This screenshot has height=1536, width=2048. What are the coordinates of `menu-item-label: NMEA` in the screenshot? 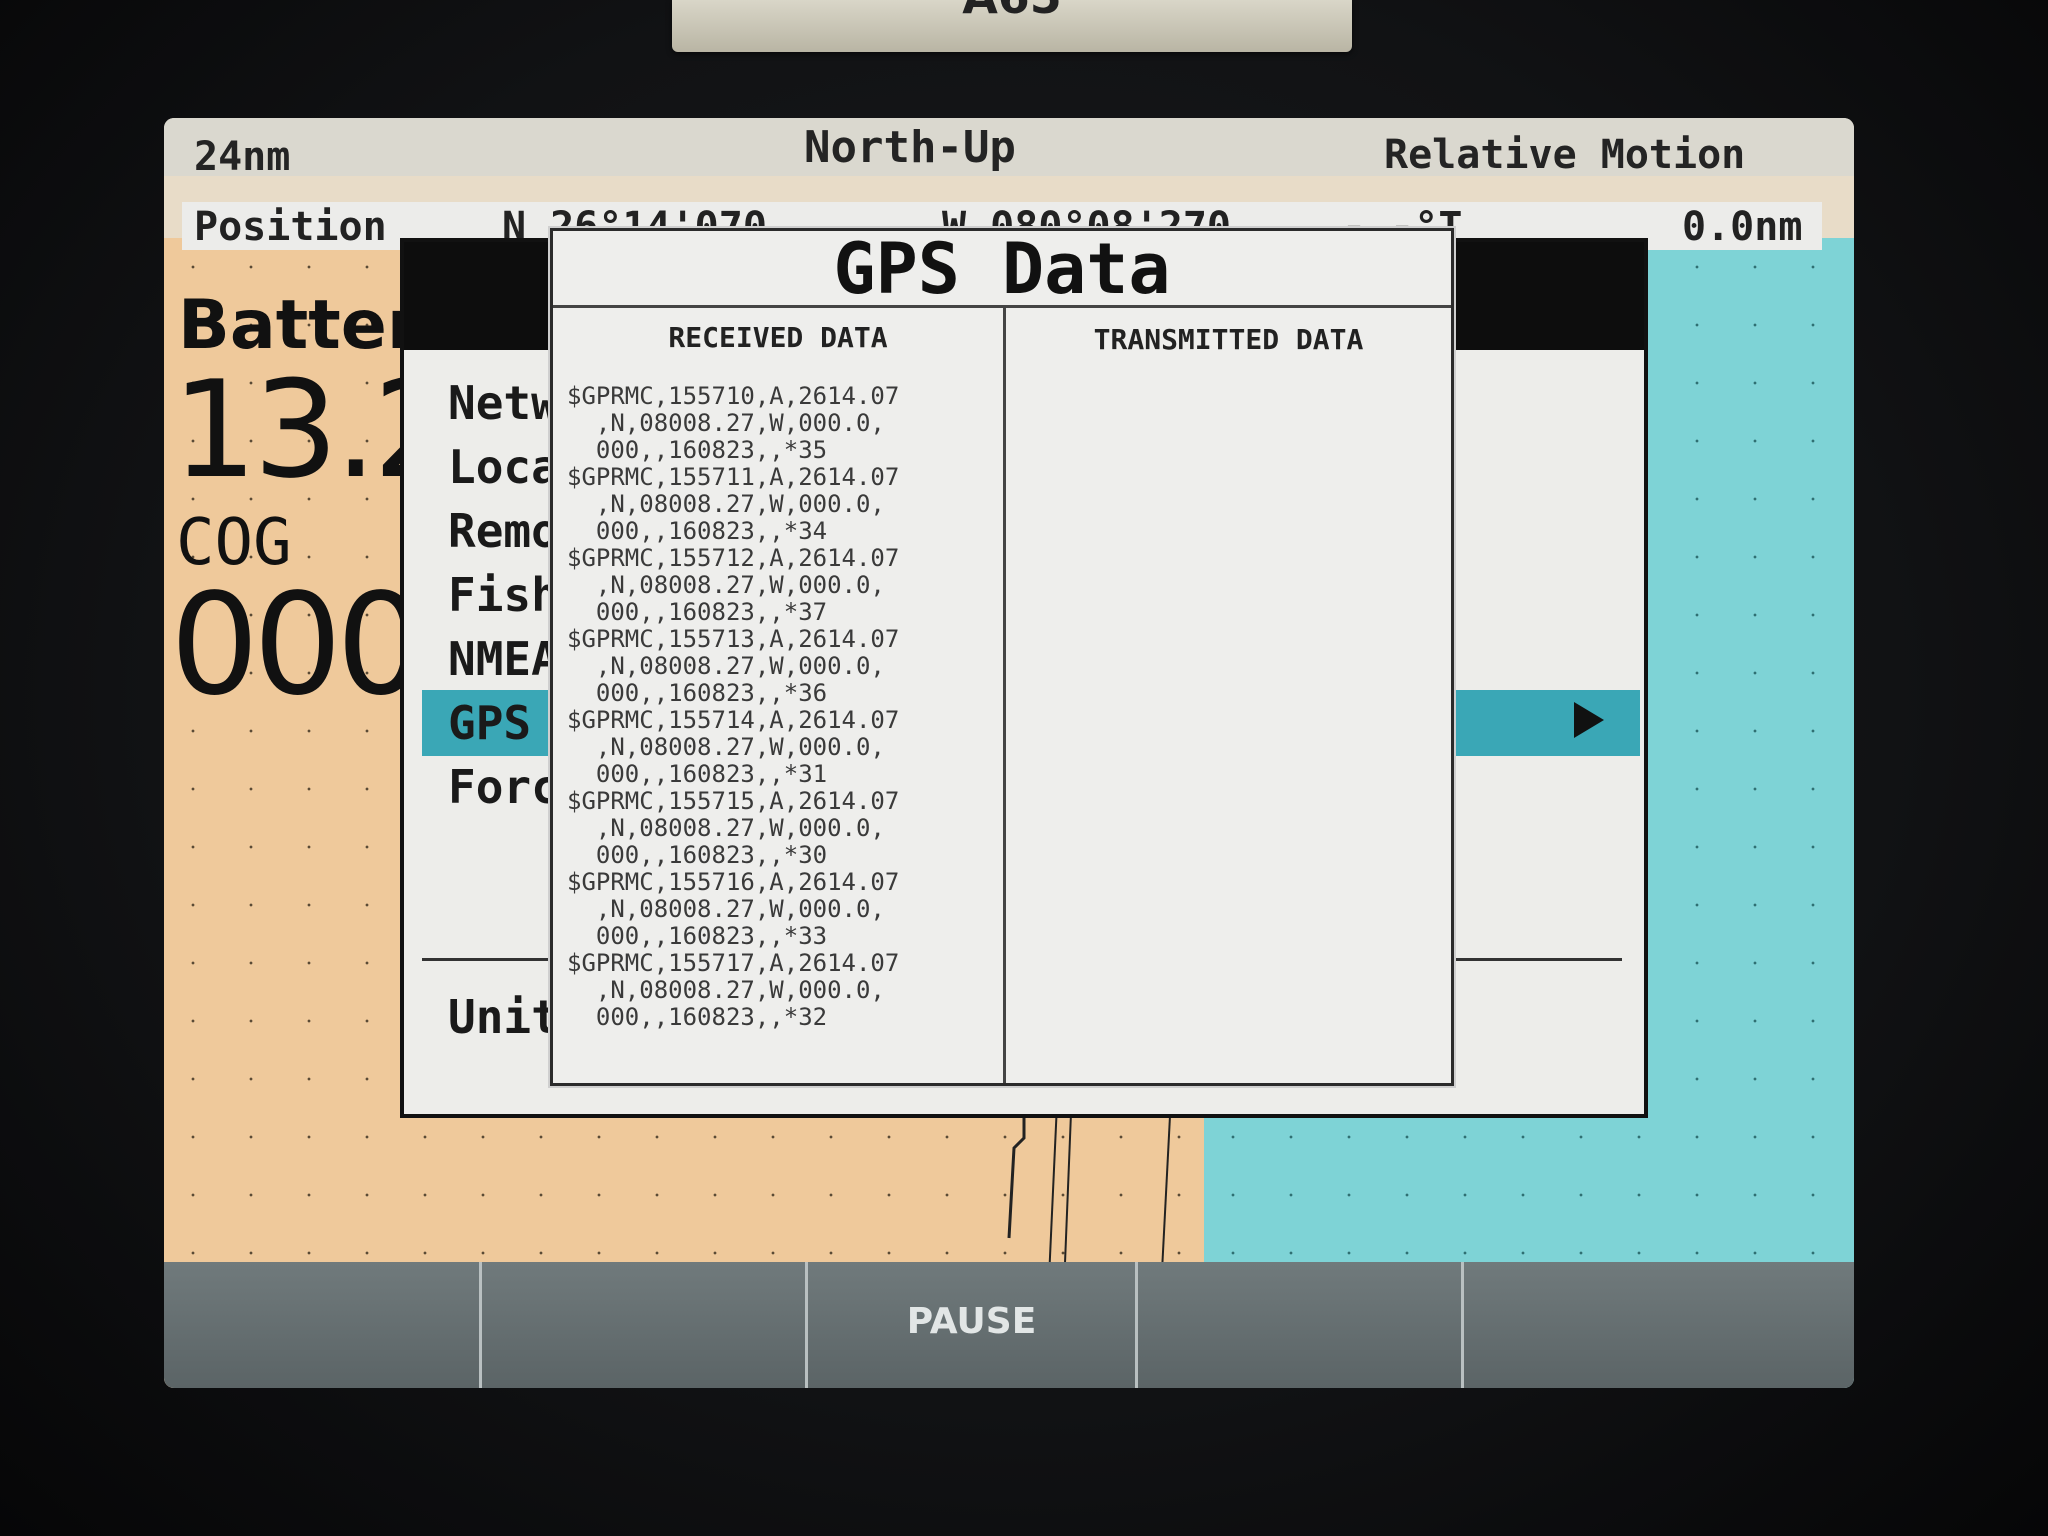 It's located at (503, 659).